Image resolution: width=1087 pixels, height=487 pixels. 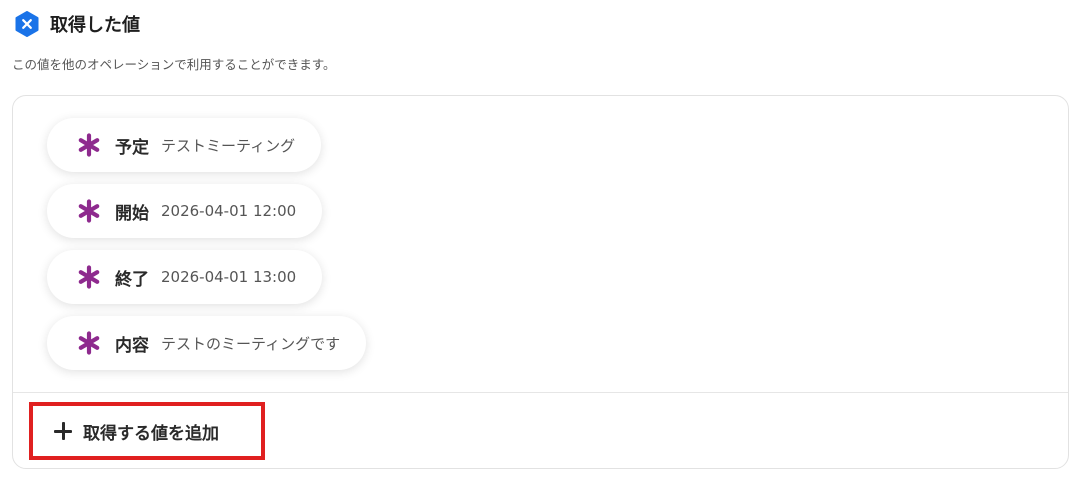 I want to click on add-value-button: 取得する値を追加, so click(x=147, y=431).